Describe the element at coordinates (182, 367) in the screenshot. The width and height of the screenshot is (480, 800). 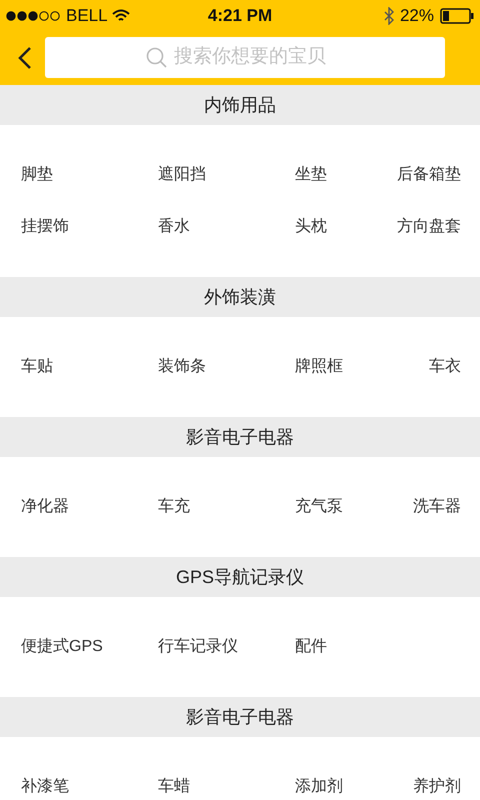
I see `category-item: 装饰条` at that location.